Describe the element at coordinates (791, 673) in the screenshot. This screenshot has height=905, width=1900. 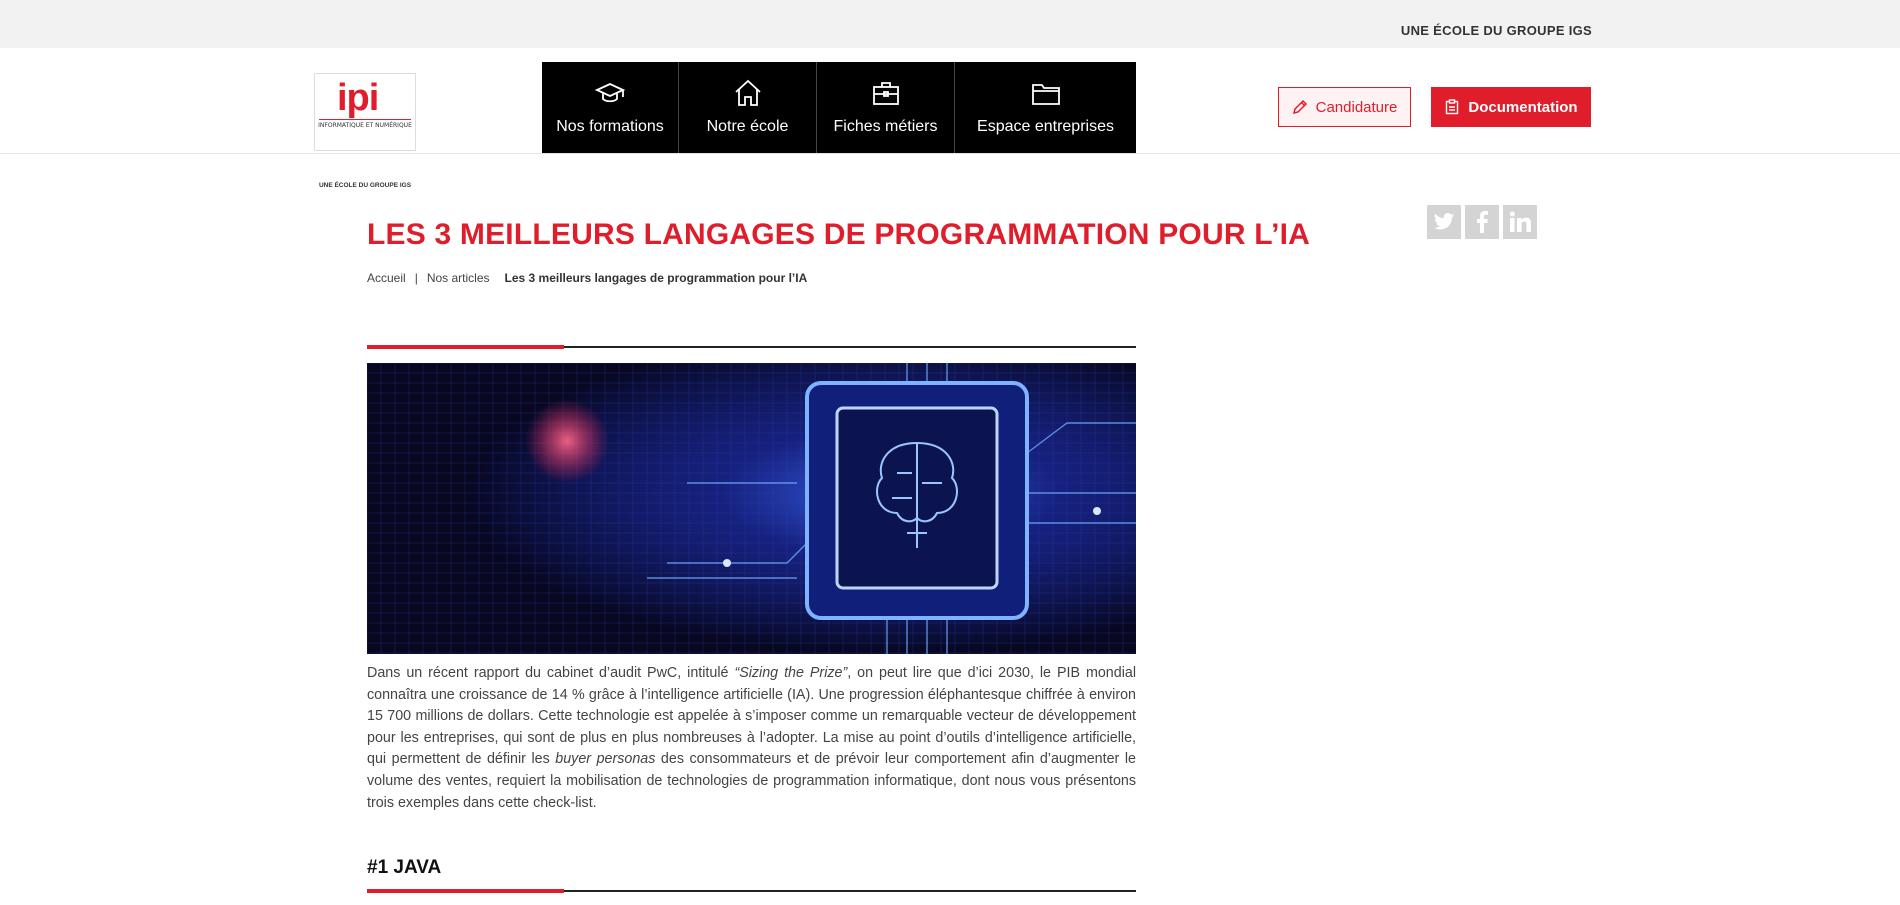
I see `intro-emphasis-1: “Sizing the Prize”` at that location.